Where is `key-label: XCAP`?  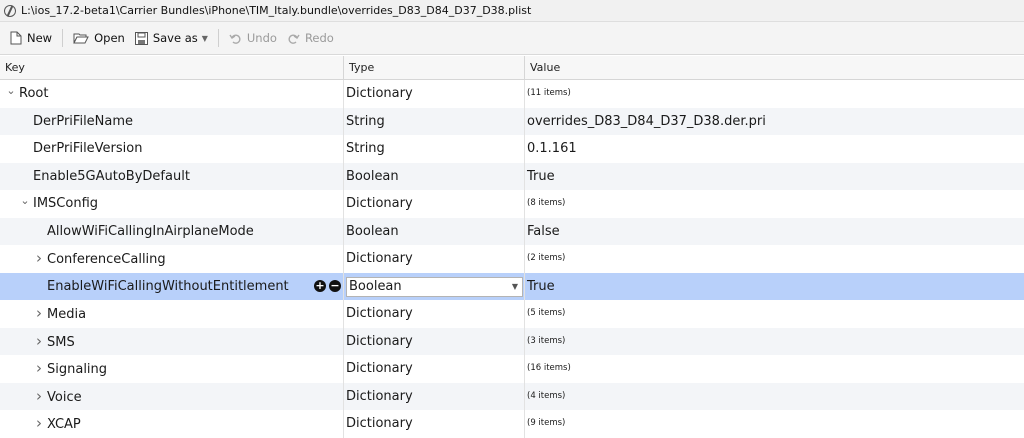 key-label: XCAP is located at coordinates (64, 424).